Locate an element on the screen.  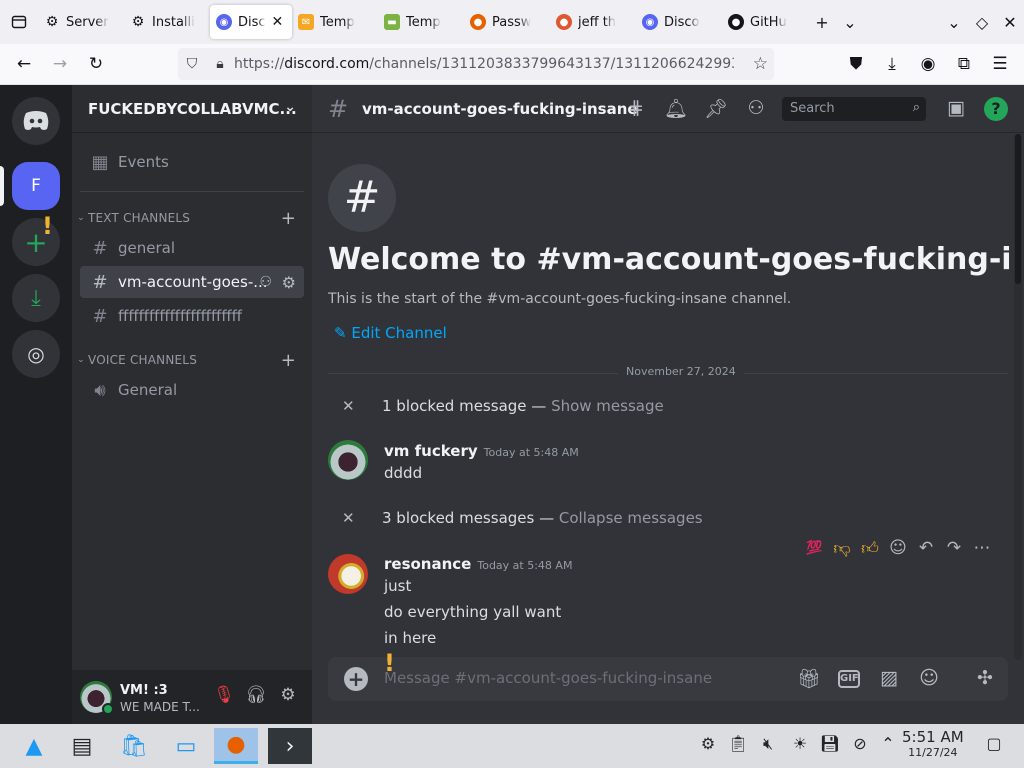
browser-tab-temp-mail: ✉ Temp is located at coordinates (335, 22).